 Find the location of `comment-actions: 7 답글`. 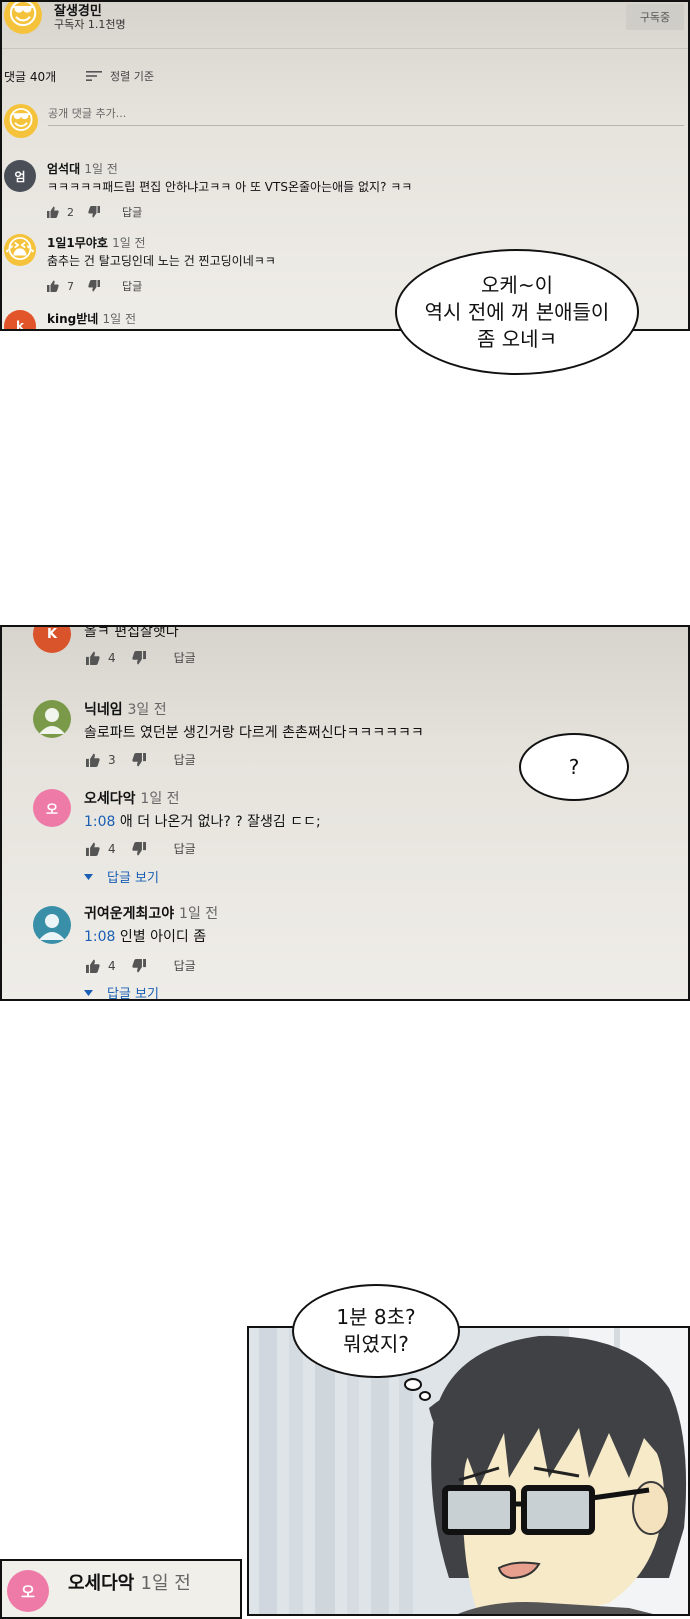

comment-actions: 7 답글 is located at coordinates (94, 286).